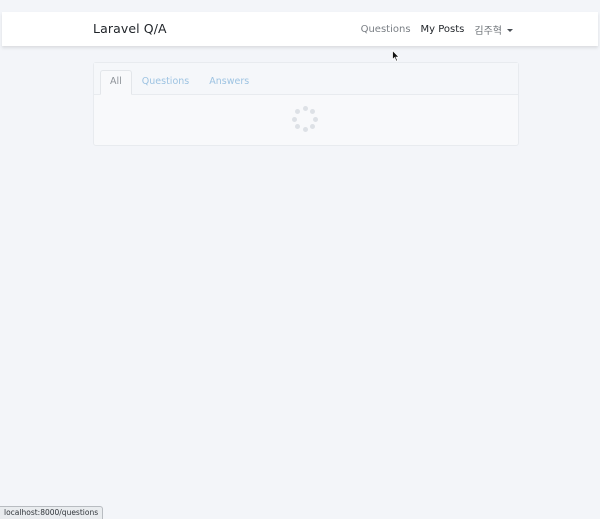 The height and width of the screenshot is (519, 600). I want to click on loading-spinner-icon, so click(305, 119).